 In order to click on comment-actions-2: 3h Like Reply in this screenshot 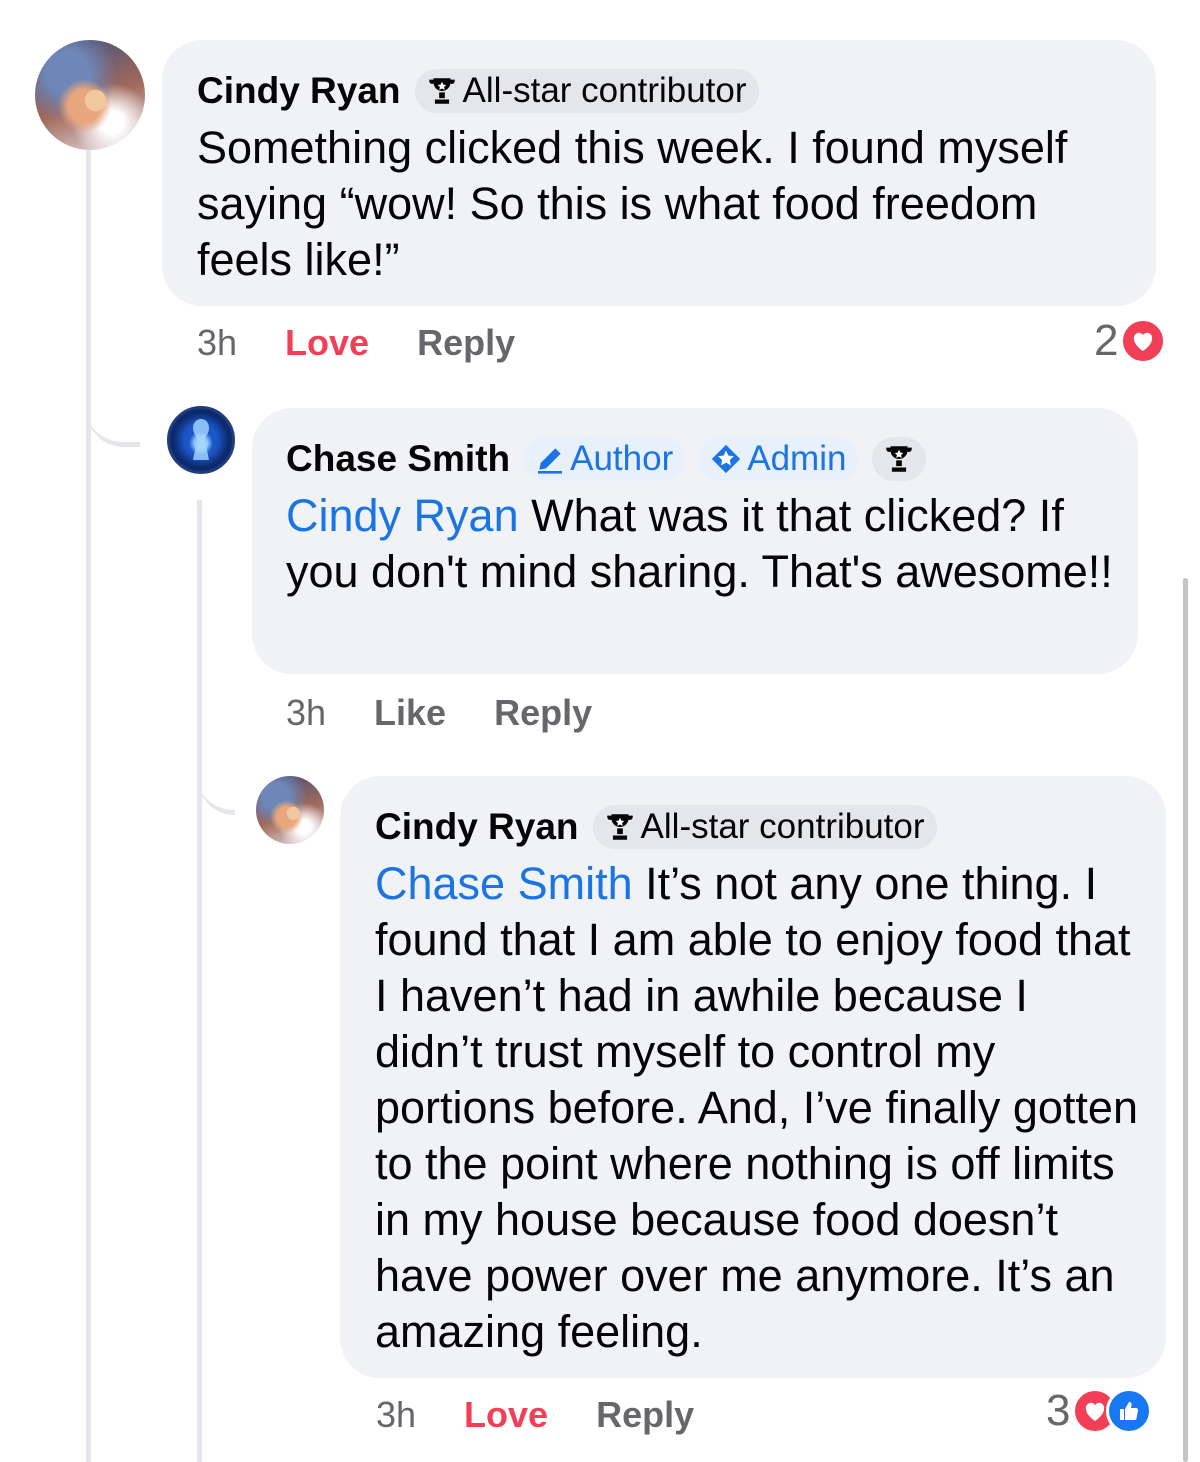, I will do `click(439, 713)`.